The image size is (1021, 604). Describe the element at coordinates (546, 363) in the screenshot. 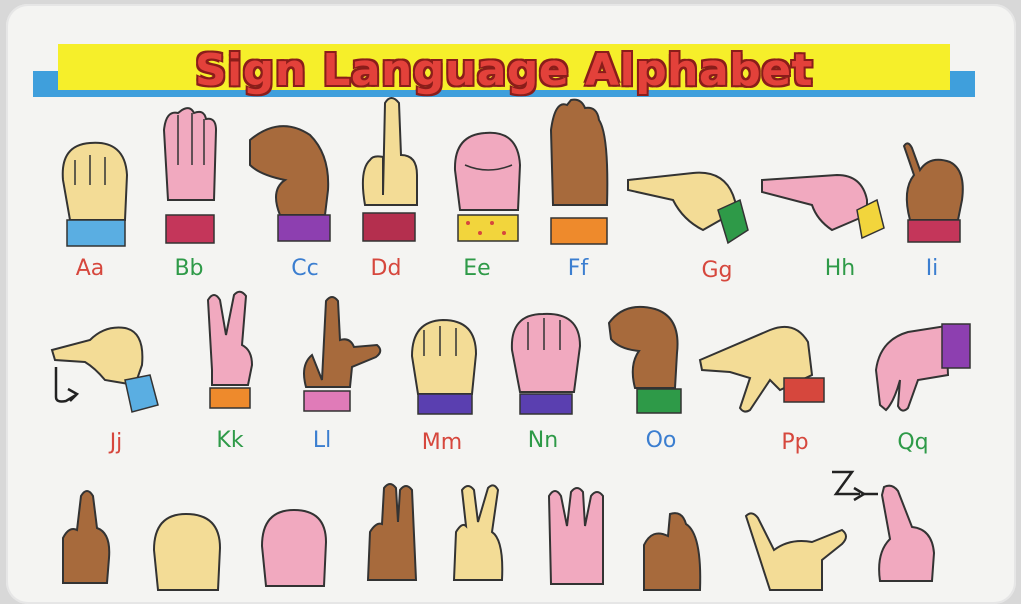

I see `hand-n-illustration` at that location.